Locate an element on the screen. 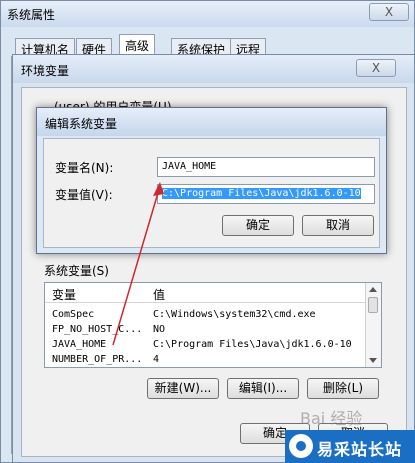 The height and width of the screenshot is (463, 415). system-variables-label: 系统变量(S) is located at coordinates (76, 271).